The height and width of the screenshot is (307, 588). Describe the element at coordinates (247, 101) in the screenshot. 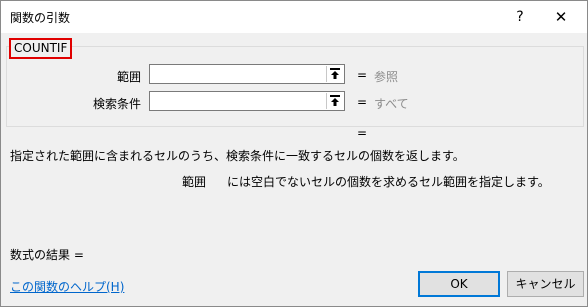

I see `criteria-input` at that location.